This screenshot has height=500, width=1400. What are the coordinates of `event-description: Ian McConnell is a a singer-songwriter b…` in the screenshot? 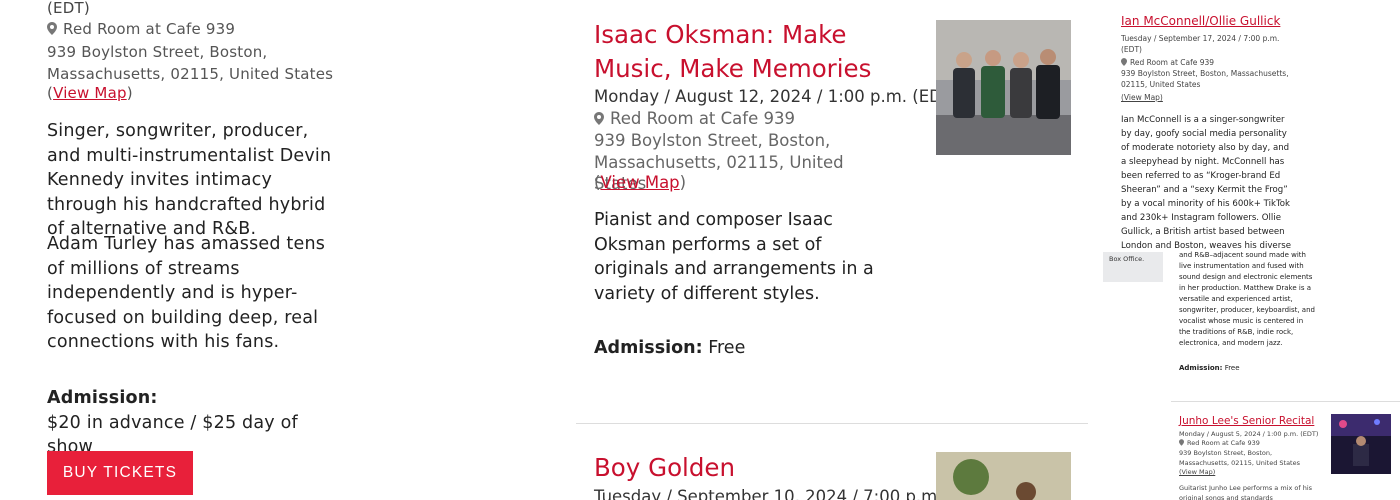 It's located at (1206, 190).